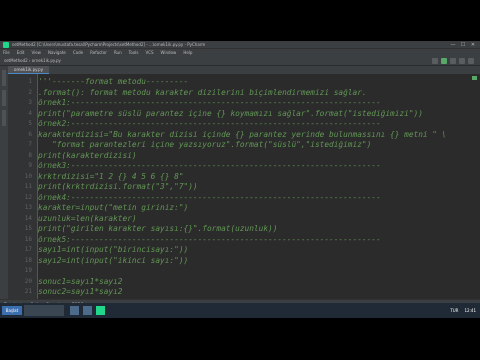 Image resolution: width=480 pixels, height=360 pixels. I want to click on menu-vcs: VCS, so click(149, 52).